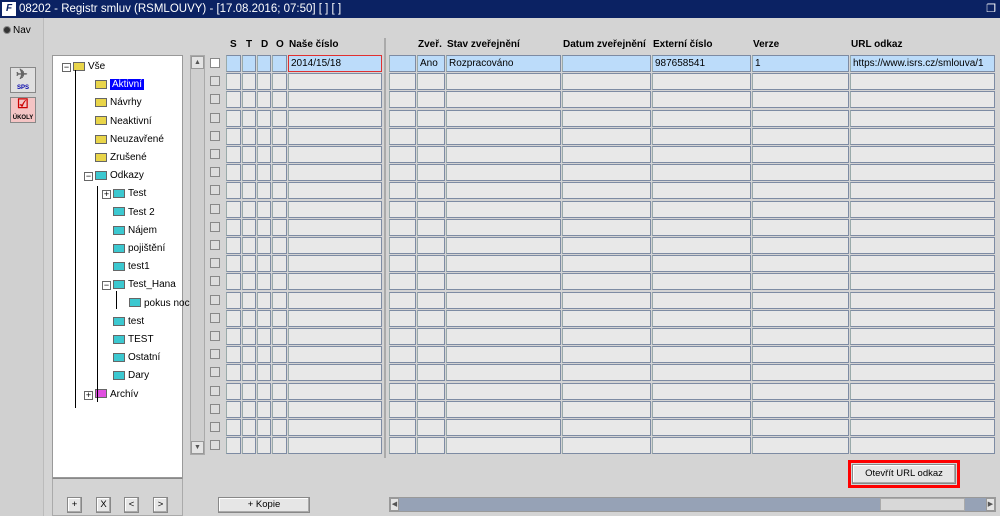 This screenshot has width=1000, height=516. What do you see at coordinates (692, 504) in the screenshot?
I see `horizontal-scrollbar: ◀ ▶` at bounding box center [692, 504].